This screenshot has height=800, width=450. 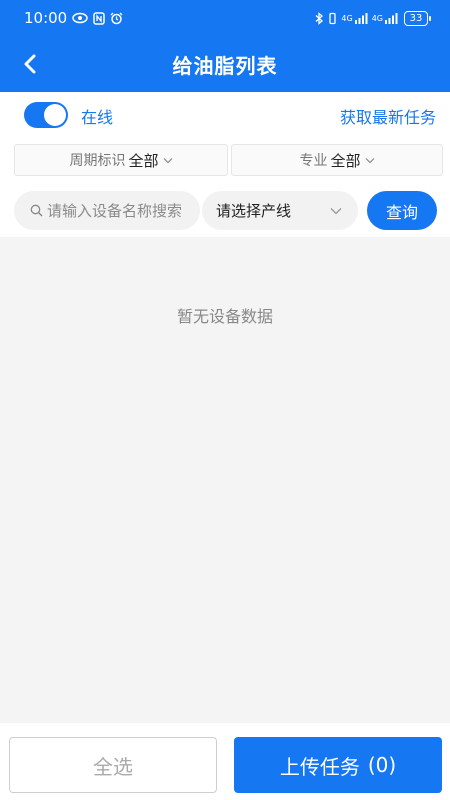 I want to click on title-bar: 给油脂列表, so click(x=225, y=64).